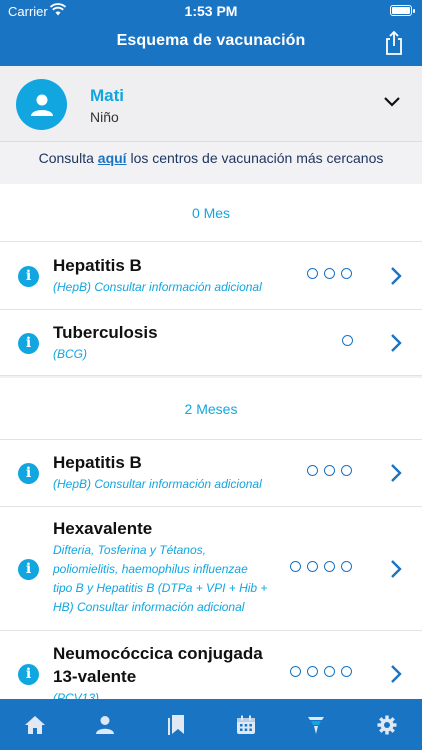  I want to click on vaccine-description-line: poliomielitis, haemophilus influenzae, so click(150, 569).